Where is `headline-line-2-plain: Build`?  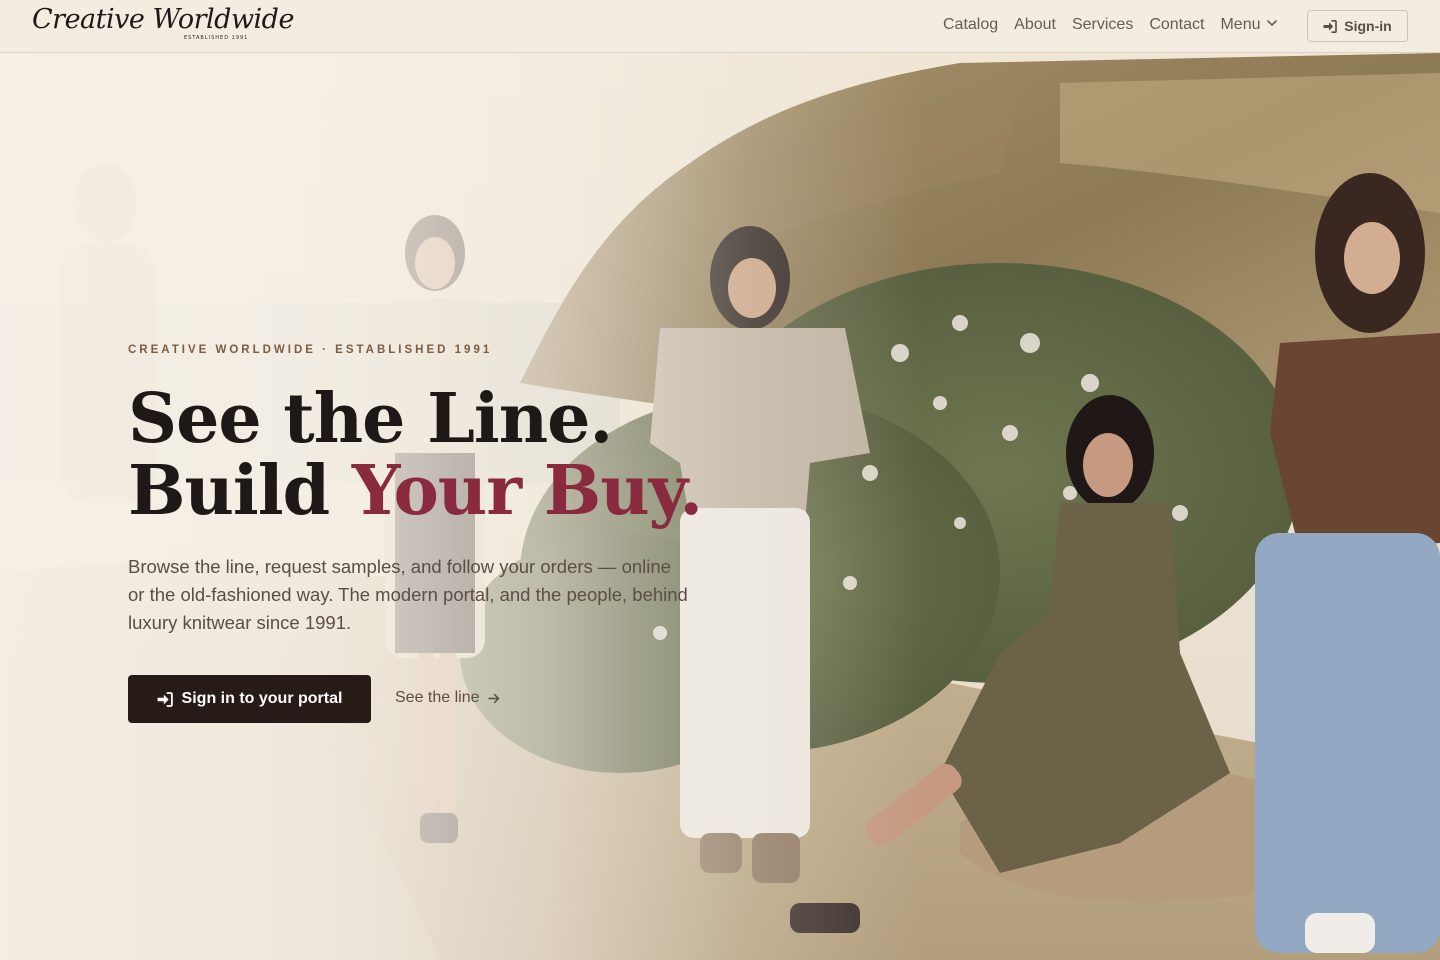 headline-line-2-plain: Build is located at coordinates (240, 491).